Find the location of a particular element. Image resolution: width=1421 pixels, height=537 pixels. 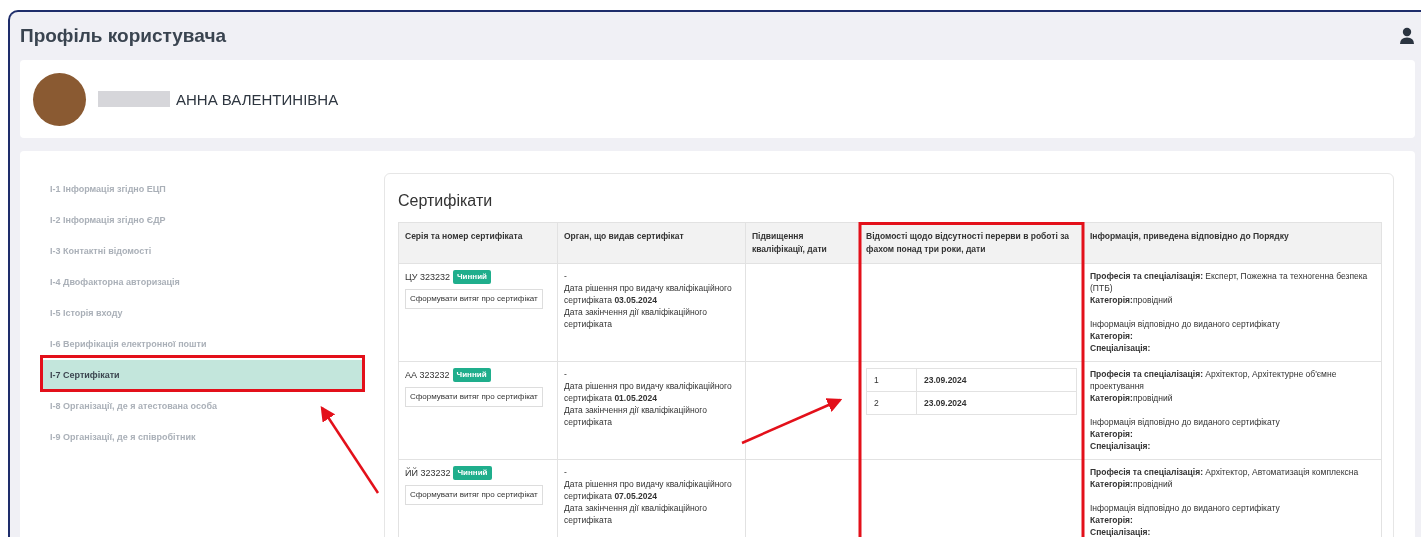

column-header: Орган, що видав сертифікат is located at coordinates (651, 243).